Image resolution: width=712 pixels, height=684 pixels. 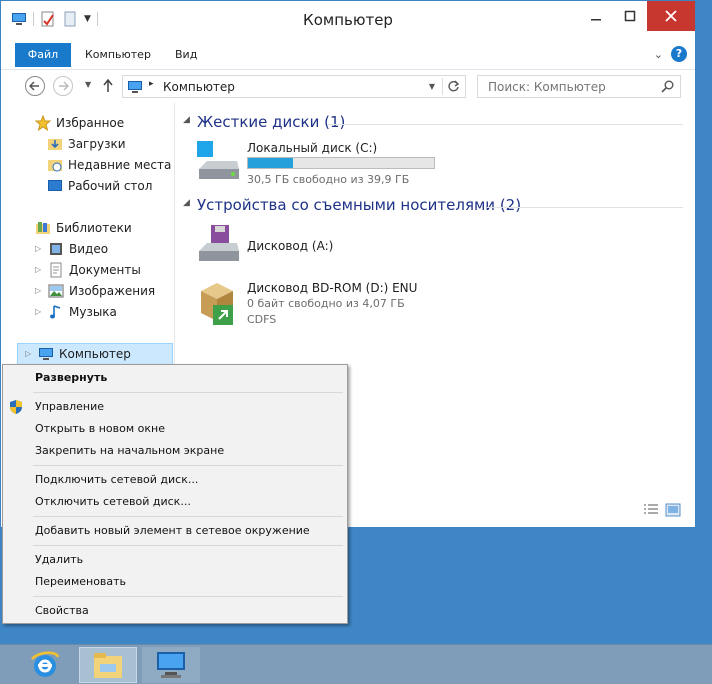 I want to click on tab-file: Файл, so click(x=43, y=55).